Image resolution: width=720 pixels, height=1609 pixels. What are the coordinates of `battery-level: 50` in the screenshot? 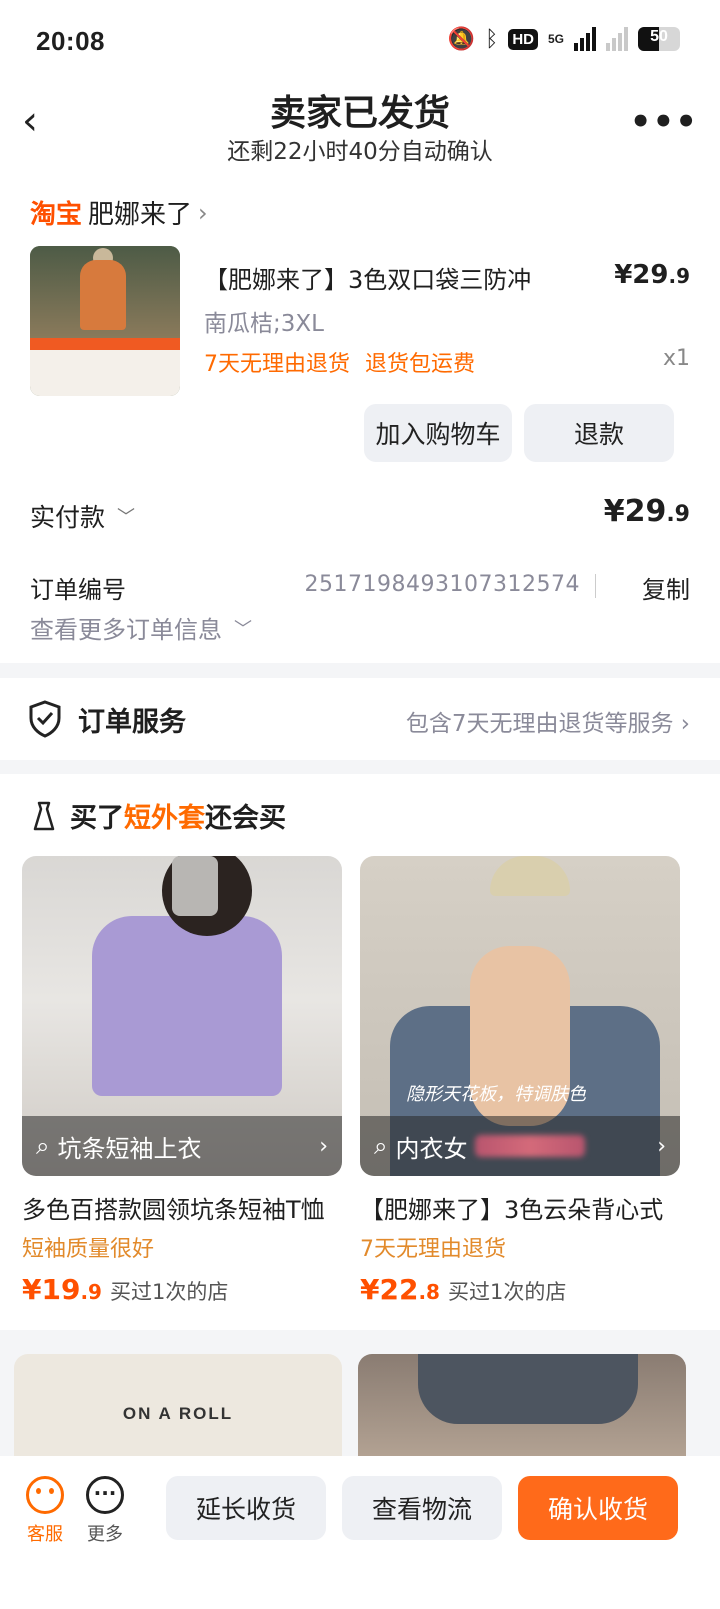 It's located at (659, 36).